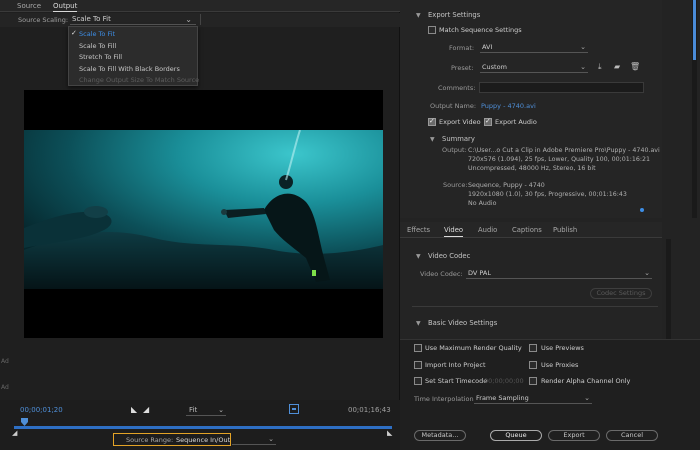 Image resolution: width=700 pixels, height=450 pixels. What do you see at coordinates (146, 409) in the screenshot?
I see `mark-out-icon: ◢` at bounding box center [146, 409].